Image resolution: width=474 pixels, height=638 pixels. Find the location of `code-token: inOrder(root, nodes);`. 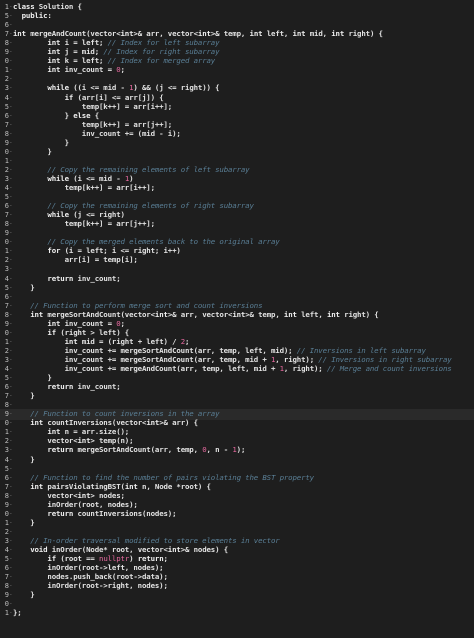

code-token: inOrder(root, nodes); is located at coordinates (75, 504).